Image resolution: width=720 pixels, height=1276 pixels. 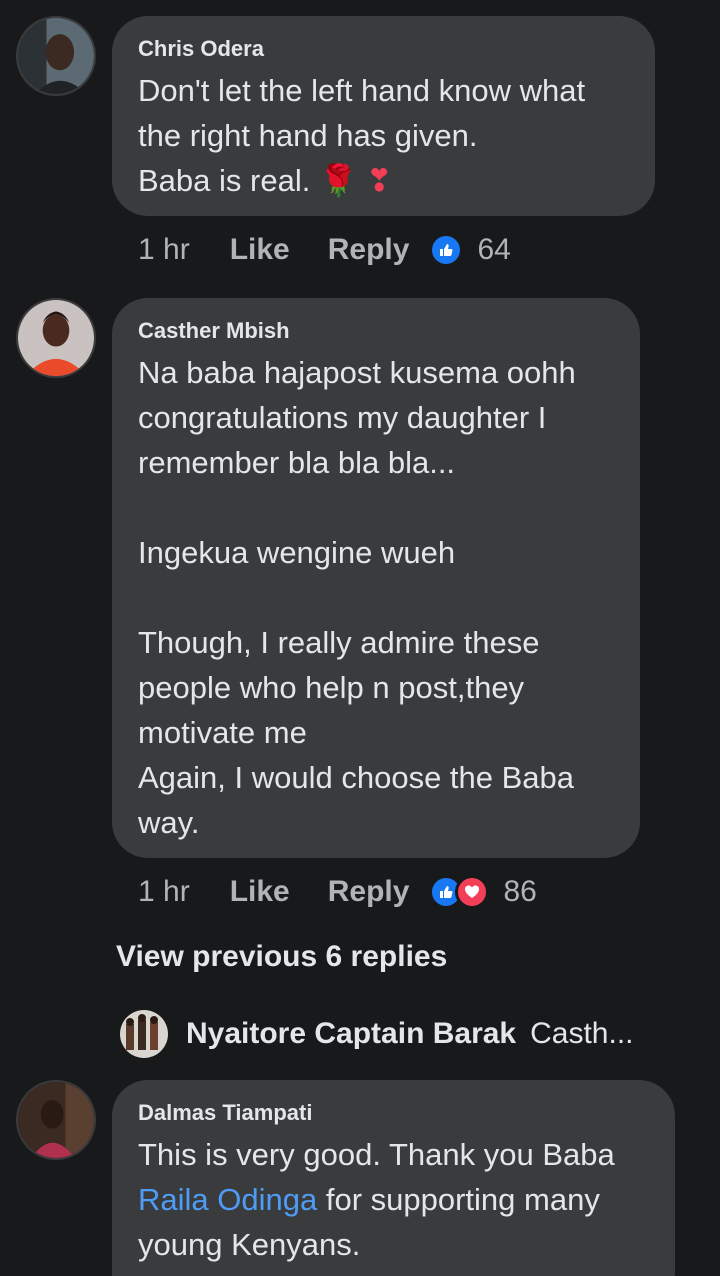 What do you see at coordinates (351, 1033) in the screenshot?
I see `reply-author: Nyaitore Captain Barak` at bounding box center [351, 1033].